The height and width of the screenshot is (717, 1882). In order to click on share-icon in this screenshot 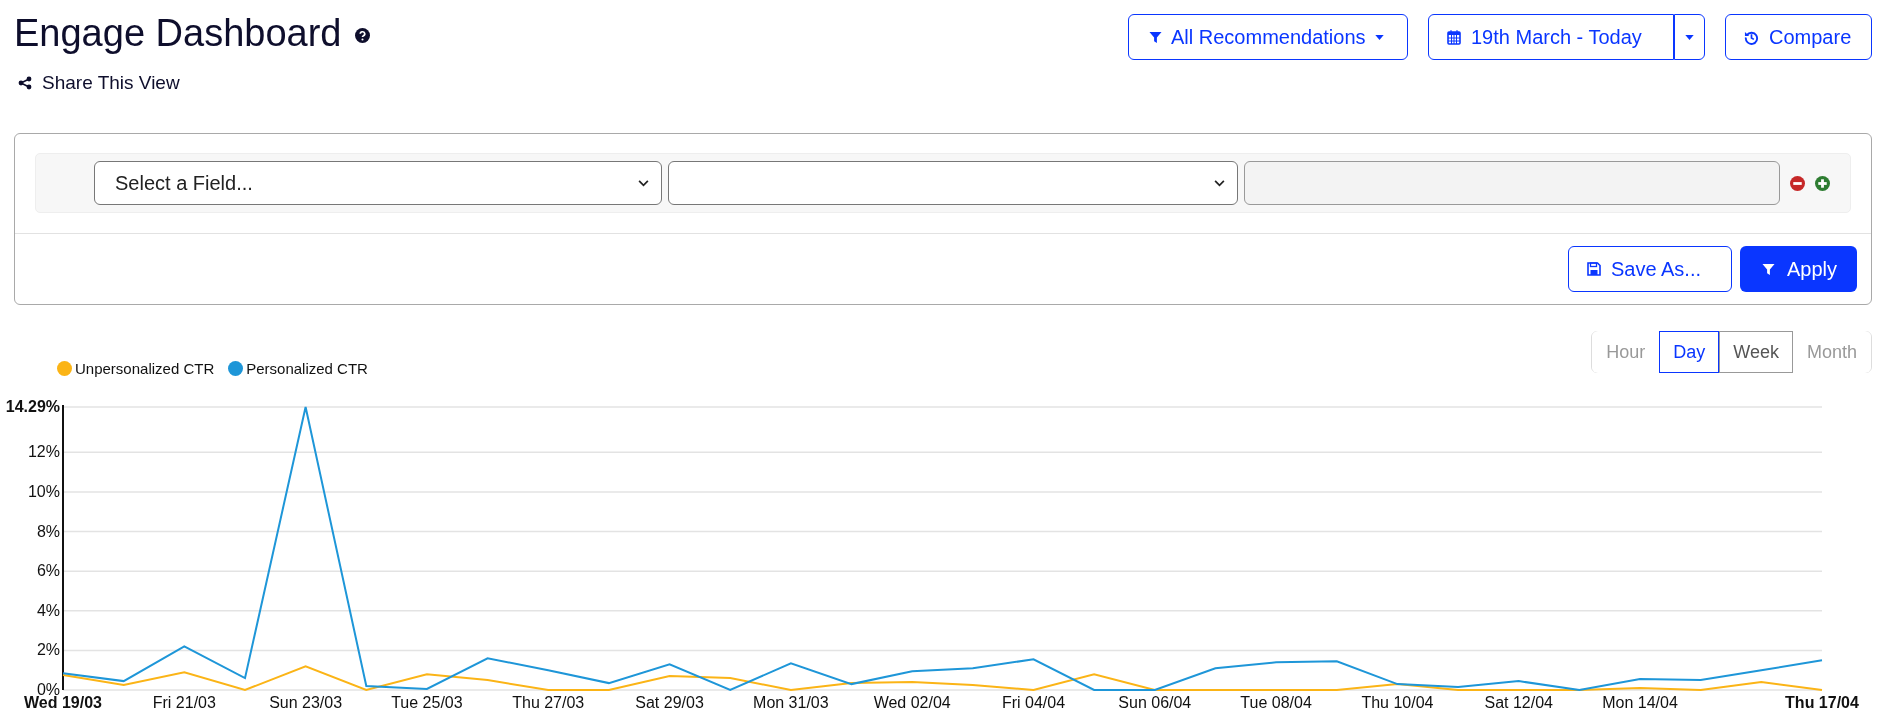, I will do `click(25, 82)`.